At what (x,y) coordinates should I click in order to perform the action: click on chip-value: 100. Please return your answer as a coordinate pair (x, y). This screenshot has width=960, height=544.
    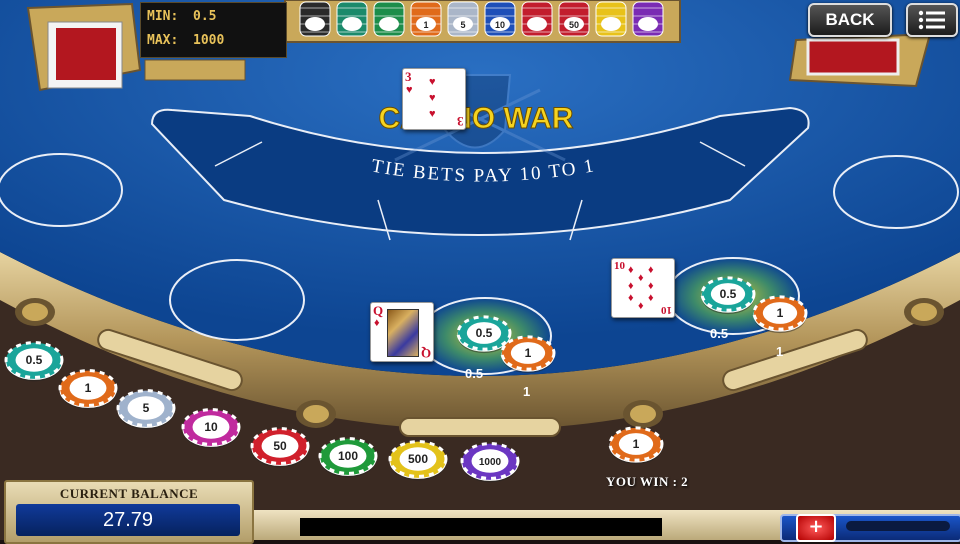
    Looking at the image, I should click on (348, 456).